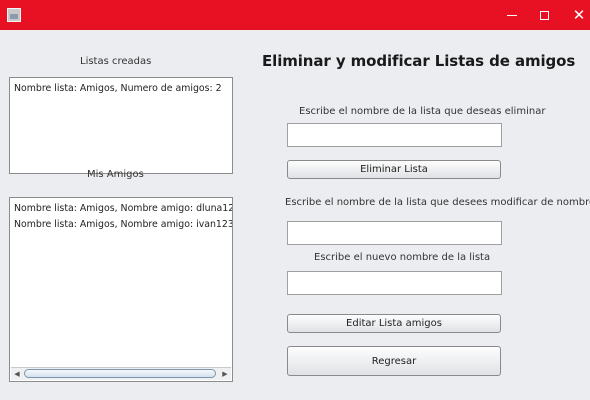 This screenshot has height=400, width=590. Describe the element at coordinates (402, 257) in the screenshot. I see `new-name-prompt-label: Escribe el nuevo nombre de la lista` at that location.